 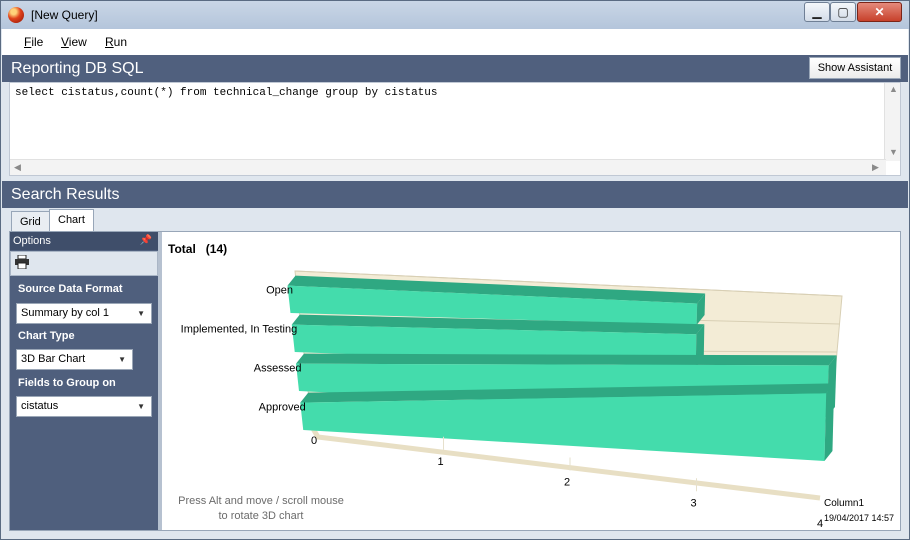 I want to click on results-section-header: Search Results, so click(x=455, y=194).